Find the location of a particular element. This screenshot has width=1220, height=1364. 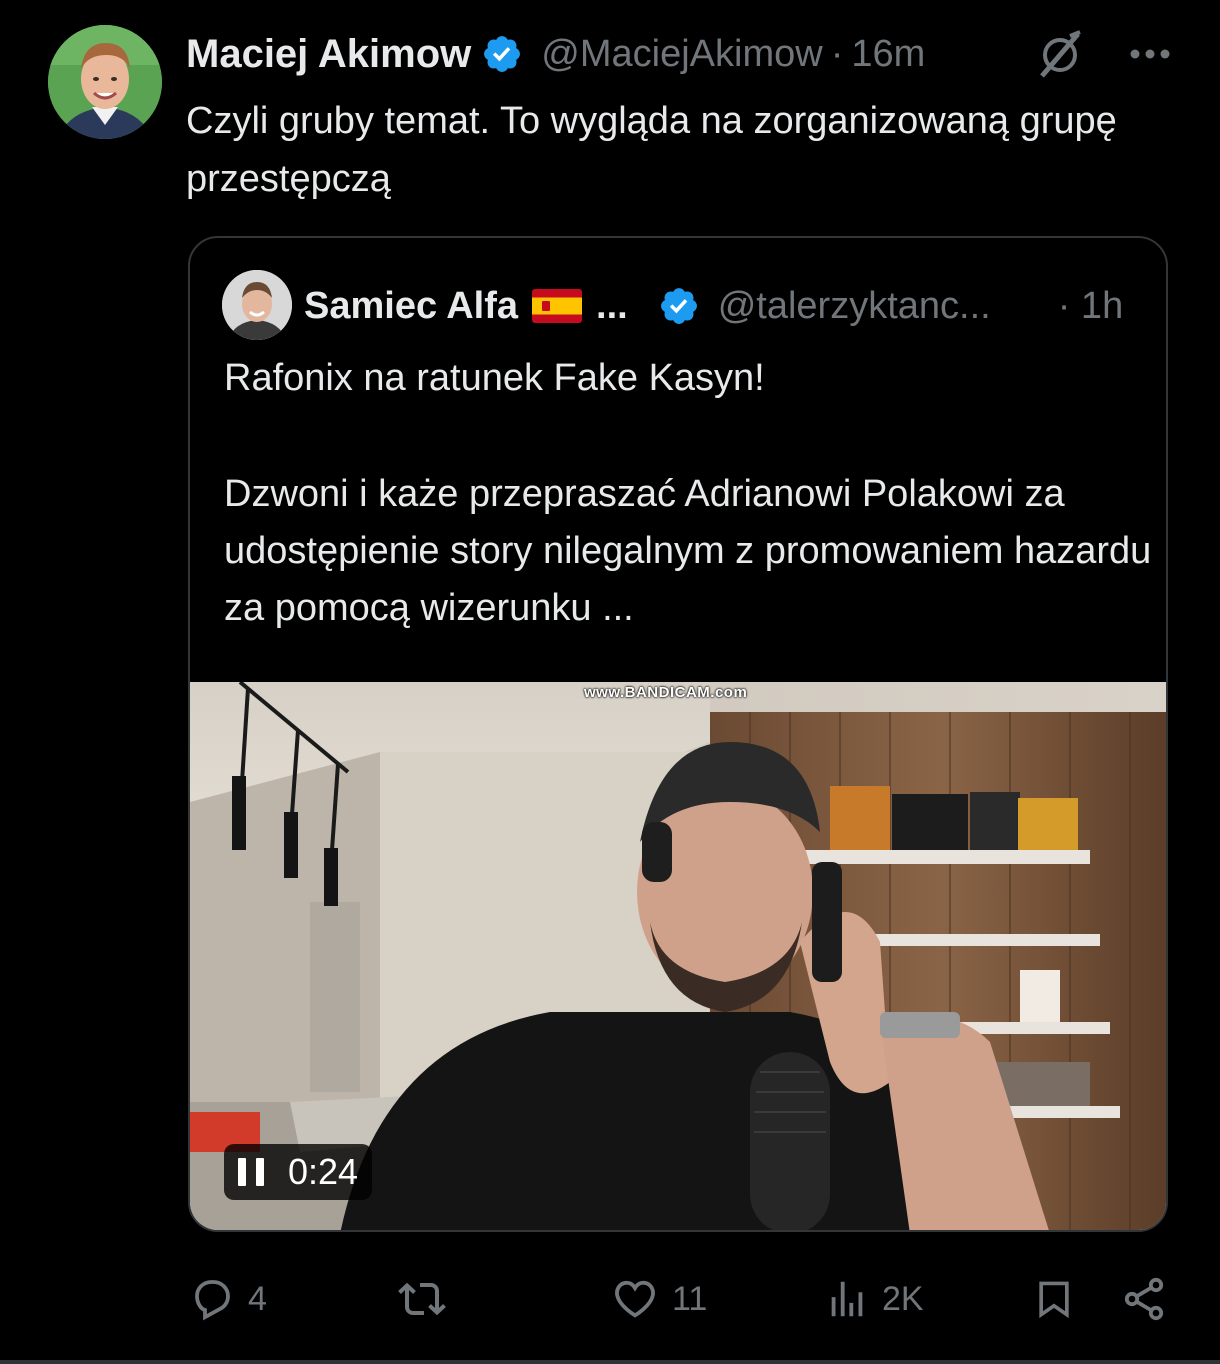

tweet-actions: 4 11 2K is located at coordinates (681, 1299).